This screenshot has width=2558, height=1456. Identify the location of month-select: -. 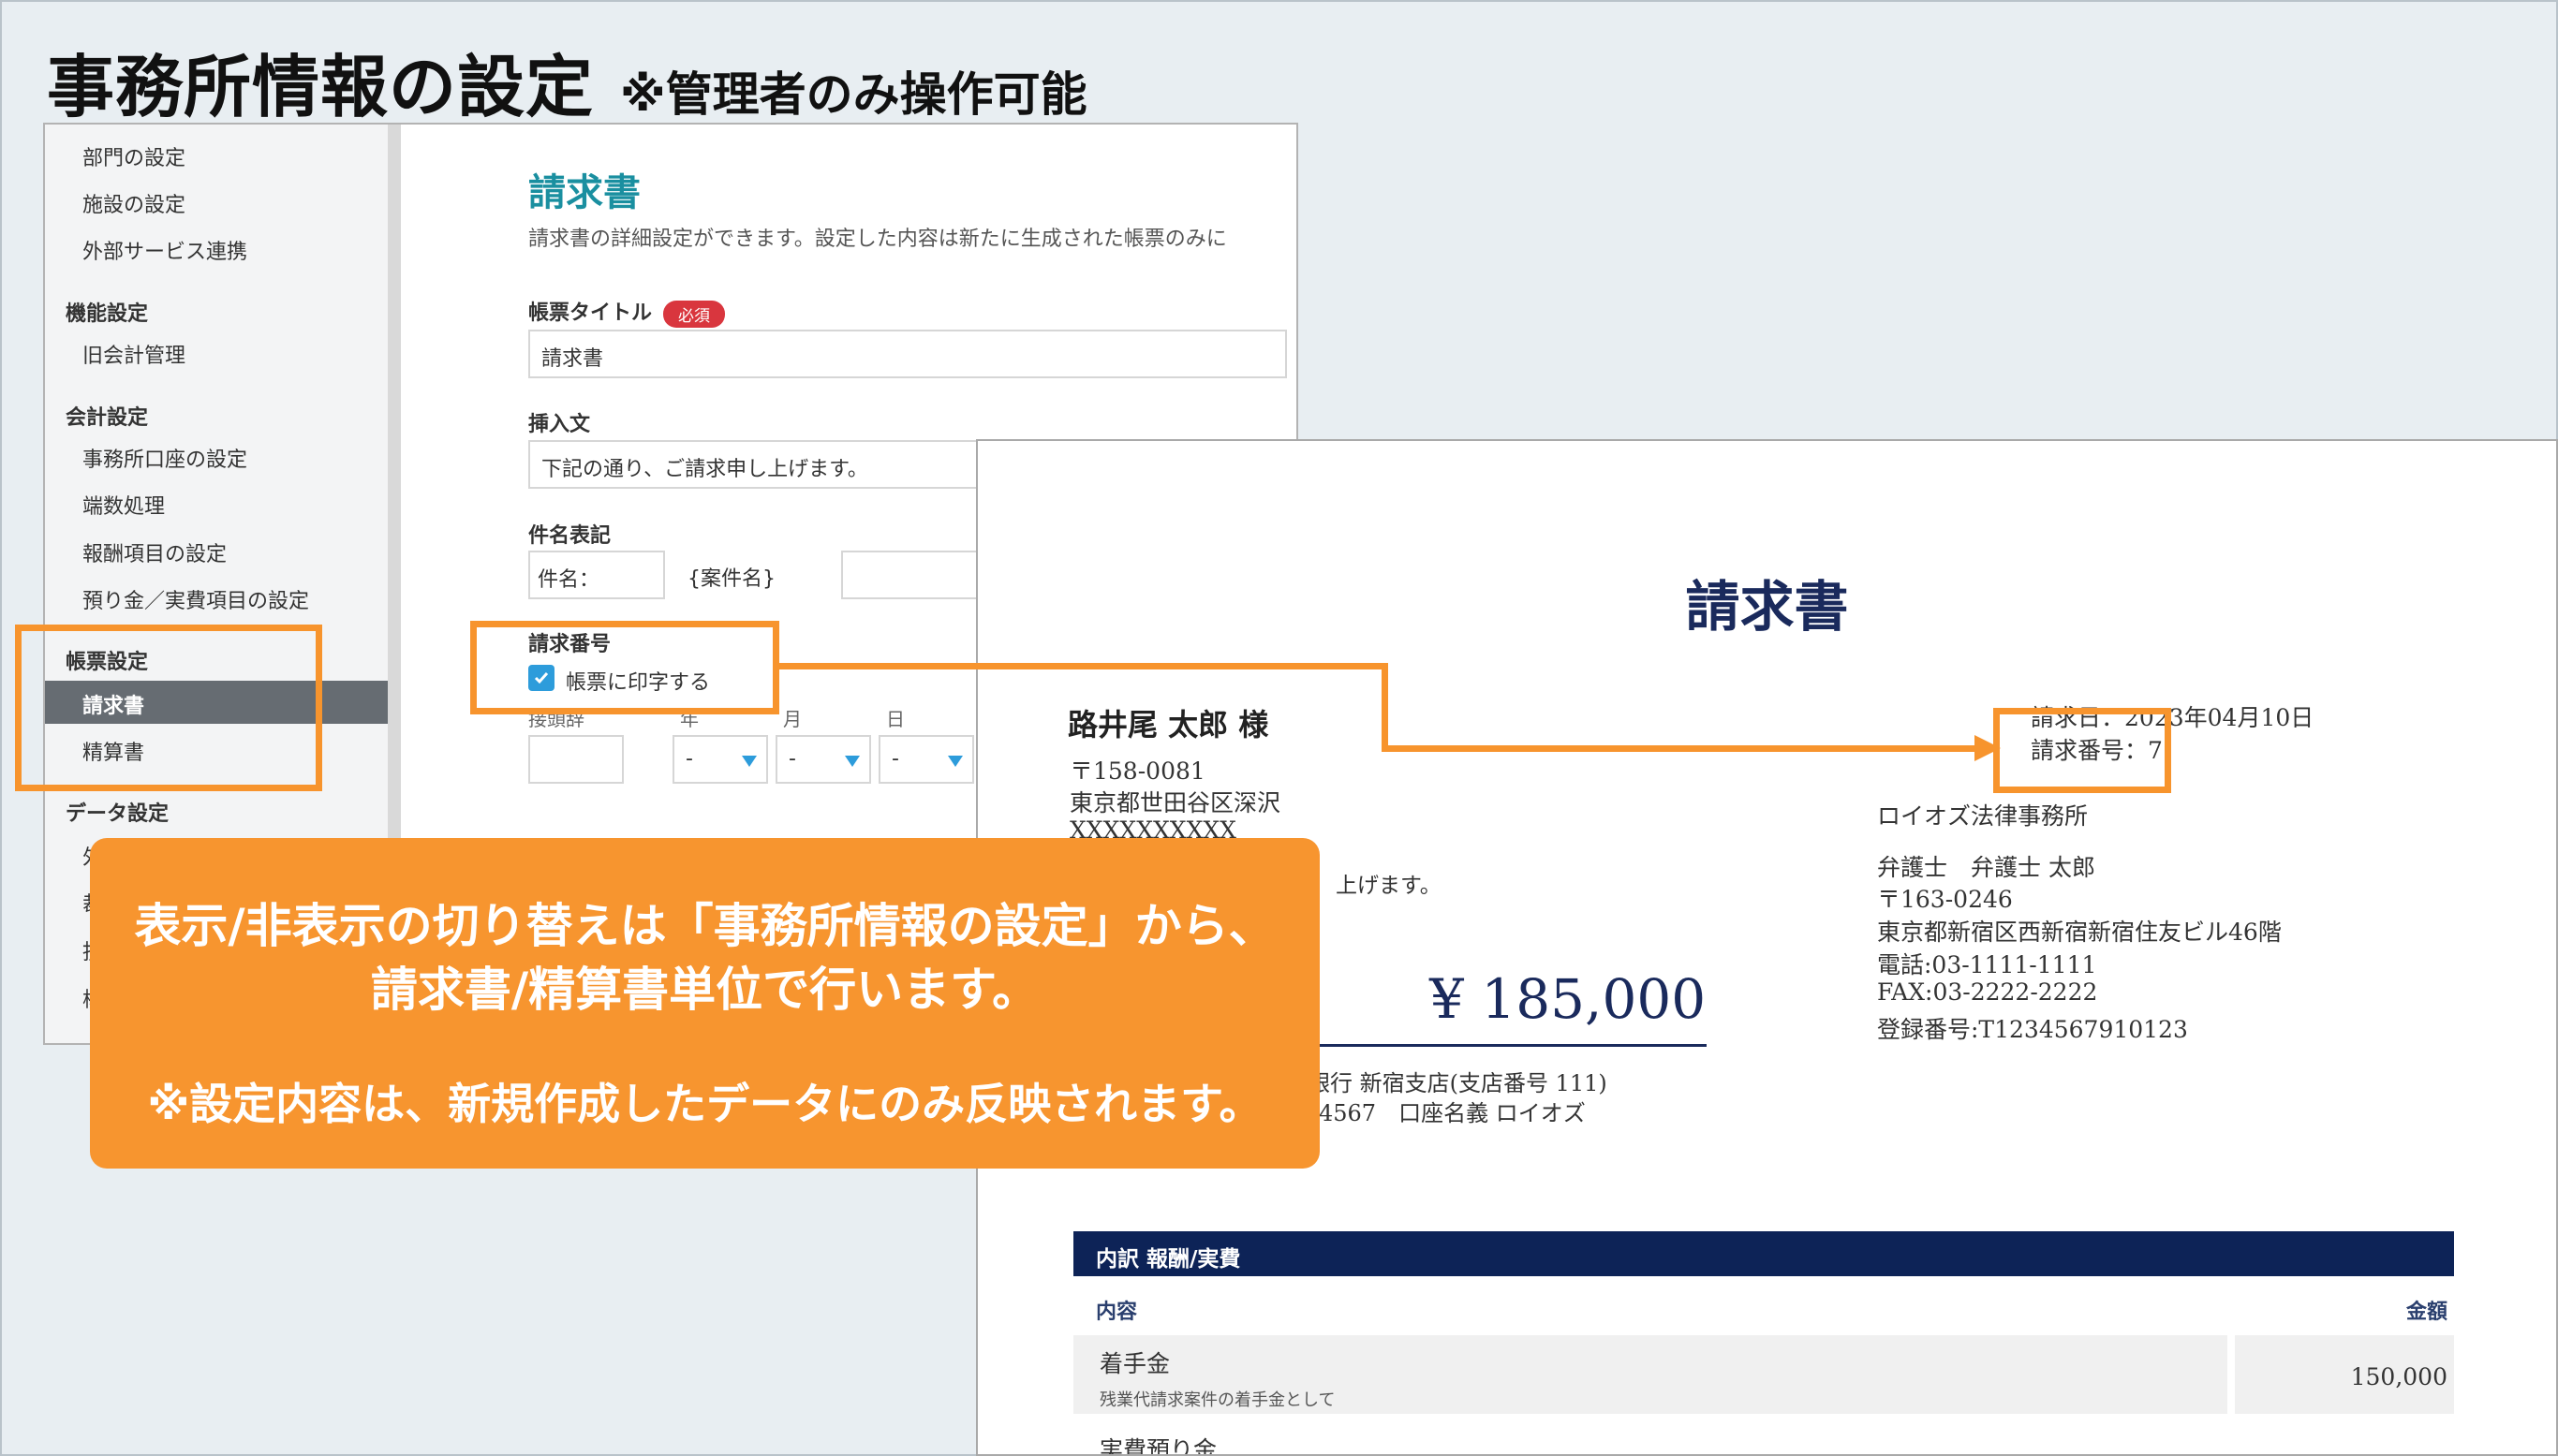
(823, 759).